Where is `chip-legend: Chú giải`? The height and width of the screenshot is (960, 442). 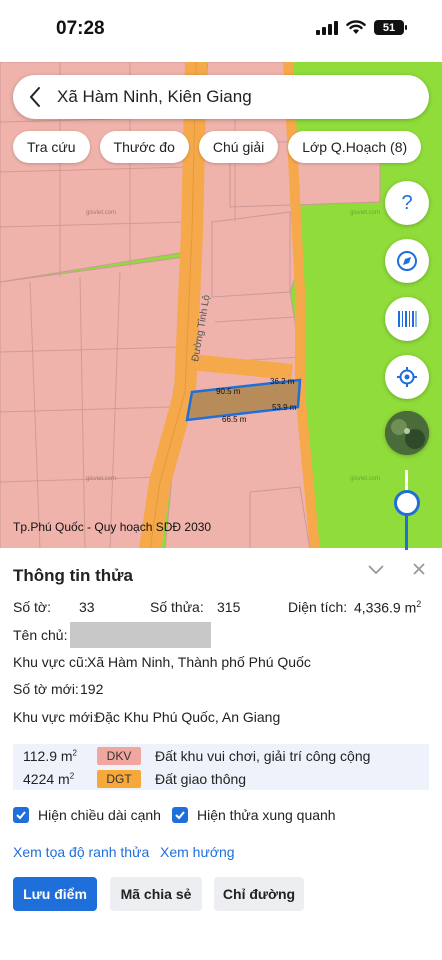 chip-legend: Chú giải is located at coordinates (238, 147).